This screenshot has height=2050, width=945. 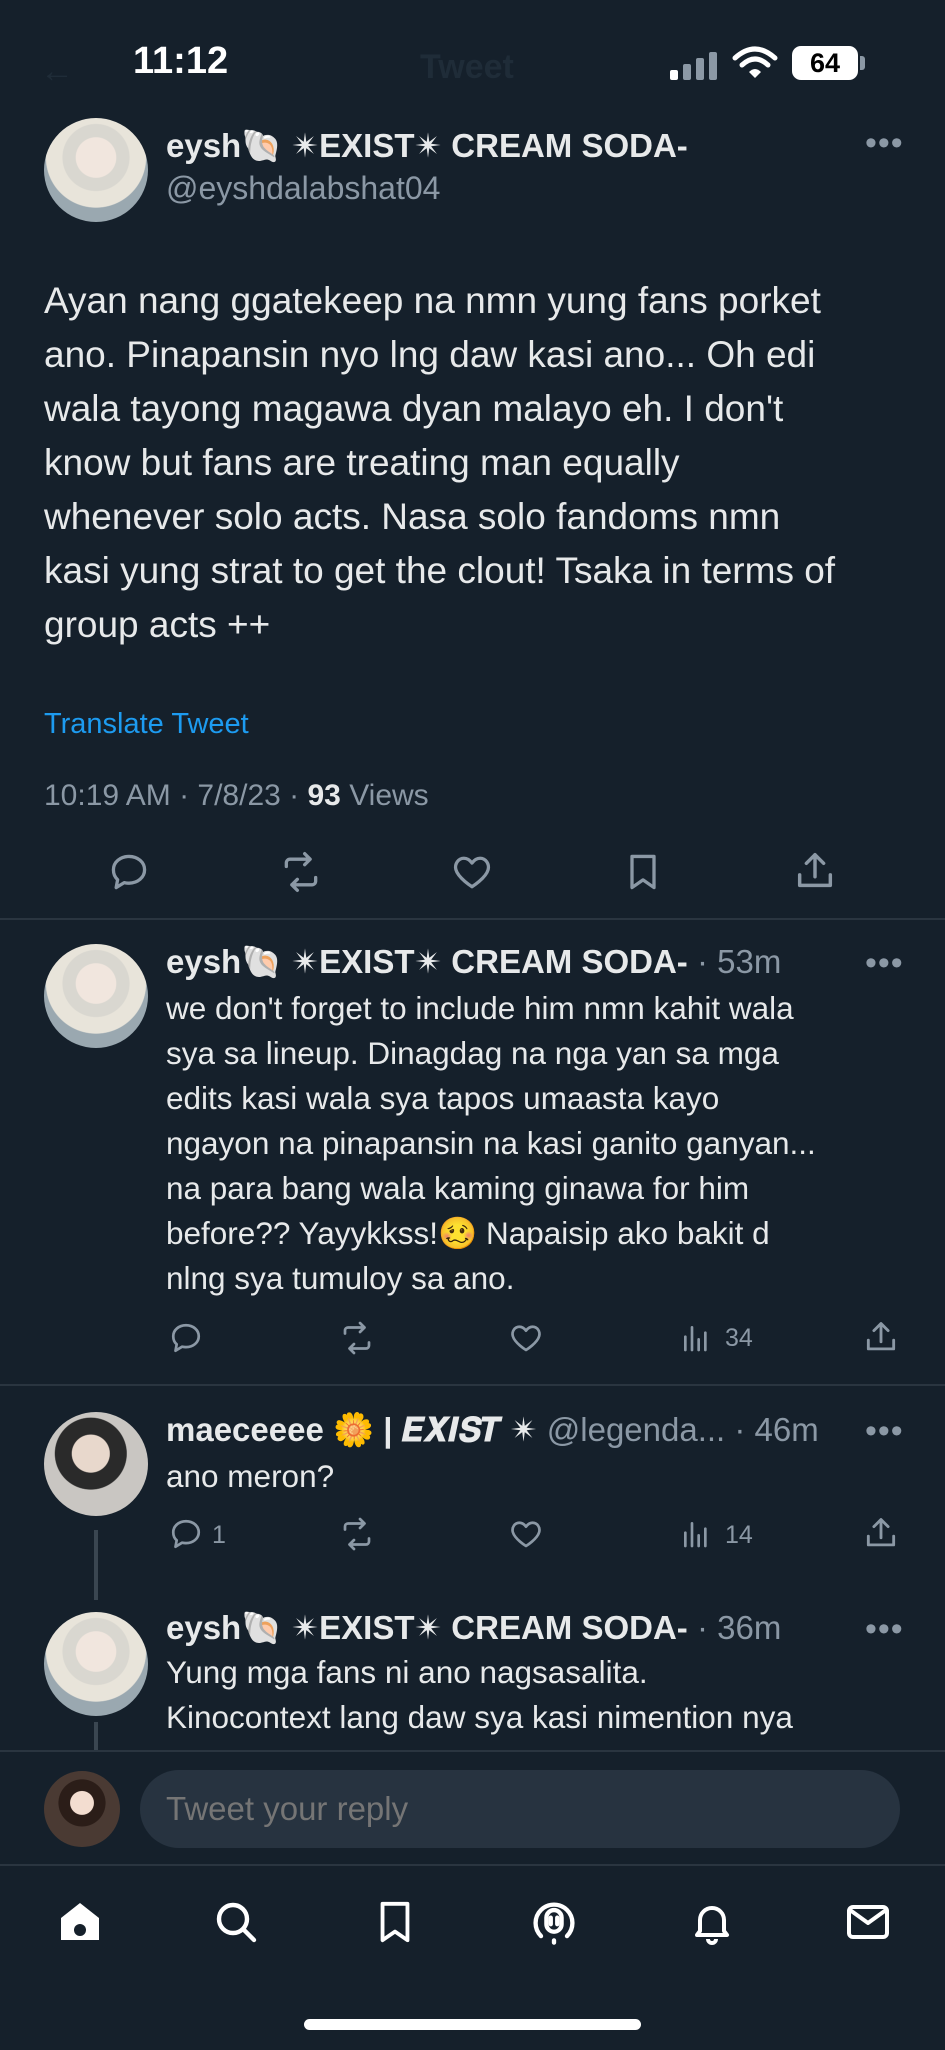 I want to click on reply-time: · 46m, so click(x=772, y=1429).